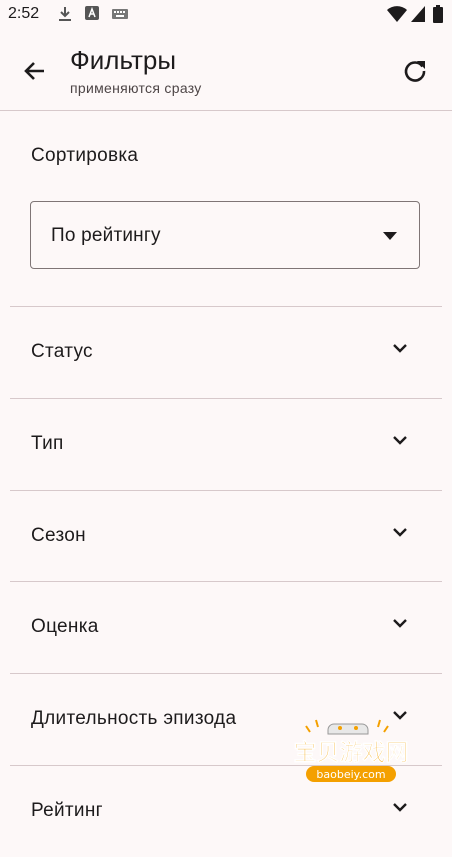 The height and width of the screenshot is (857, 452). I want to click on page-title: Фильтры, so click(123, 60).